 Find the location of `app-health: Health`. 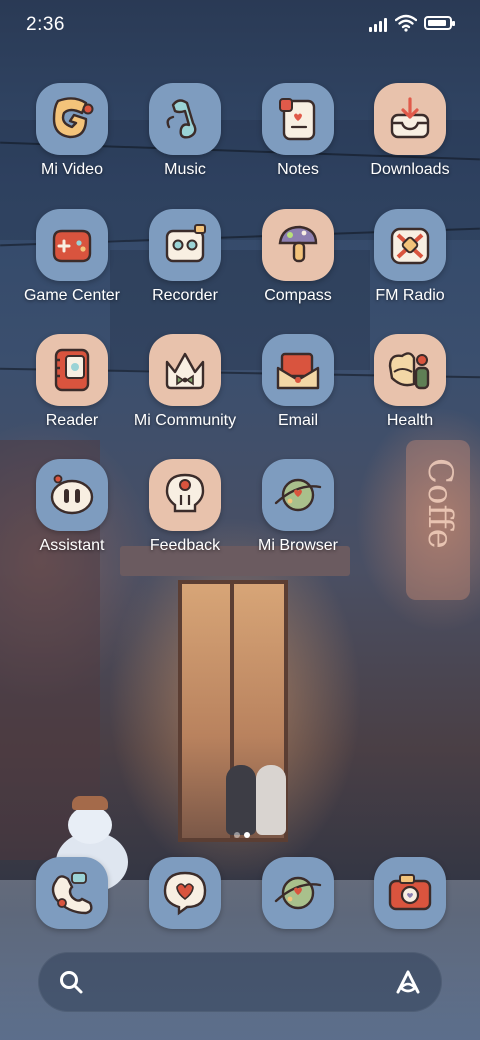

app-health: Health is located at coordinates (410, 382).